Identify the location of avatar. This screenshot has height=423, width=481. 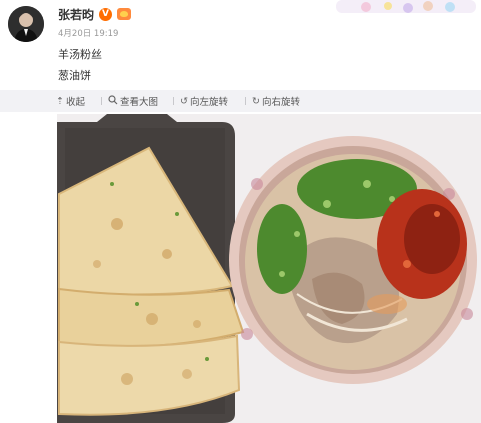
(26, 24).